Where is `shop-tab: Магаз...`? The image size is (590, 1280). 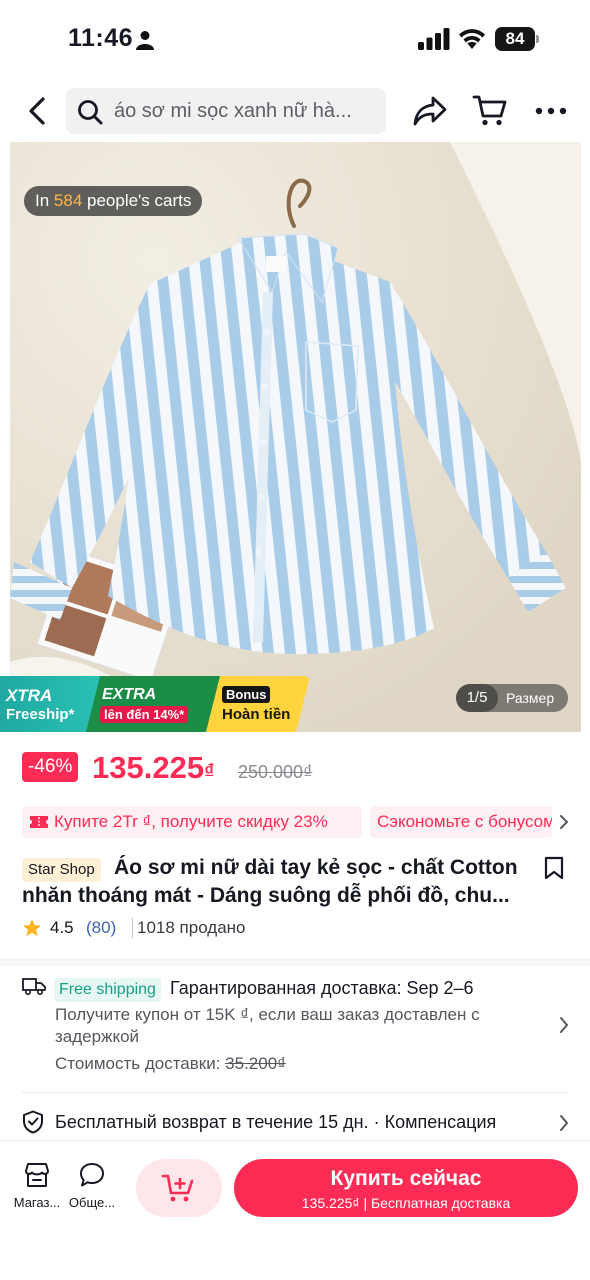
shop-tab: Магаз... is located at coordinates (37, 1185).